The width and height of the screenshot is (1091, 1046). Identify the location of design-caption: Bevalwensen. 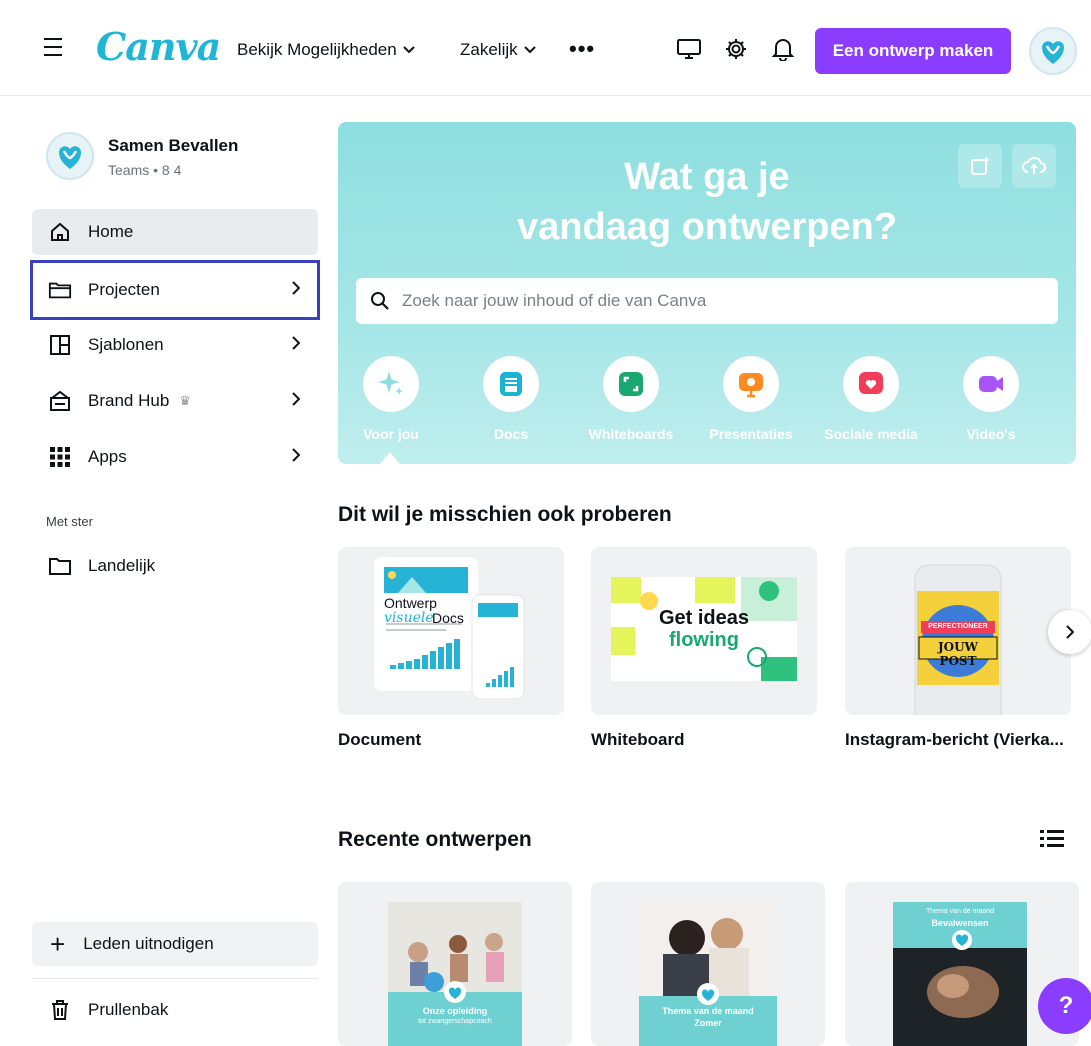
(960, 923).